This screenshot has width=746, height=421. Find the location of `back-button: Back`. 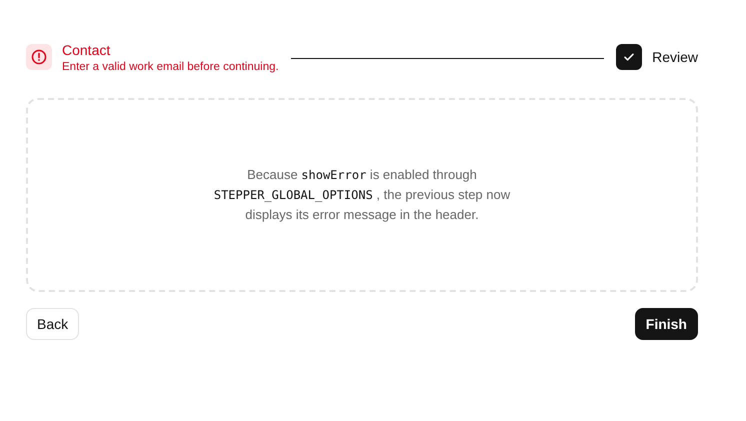

back-button: Back is located at coordinates (53, 324).